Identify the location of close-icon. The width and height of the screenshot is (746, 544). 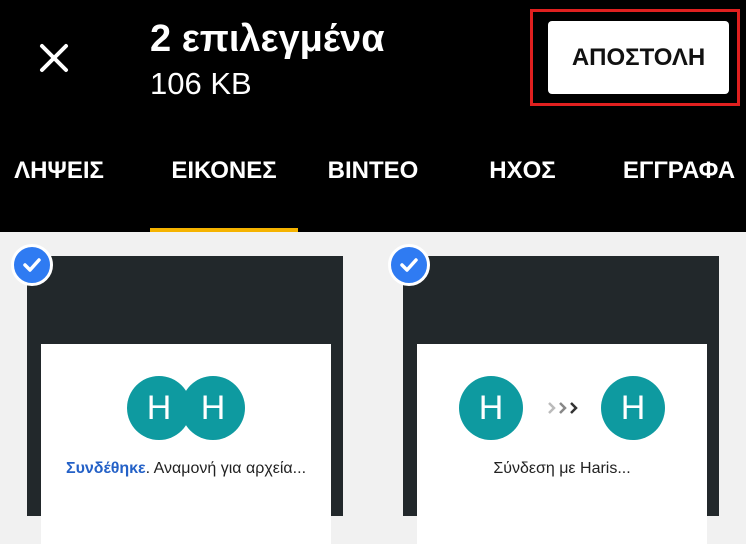
(54, 58).